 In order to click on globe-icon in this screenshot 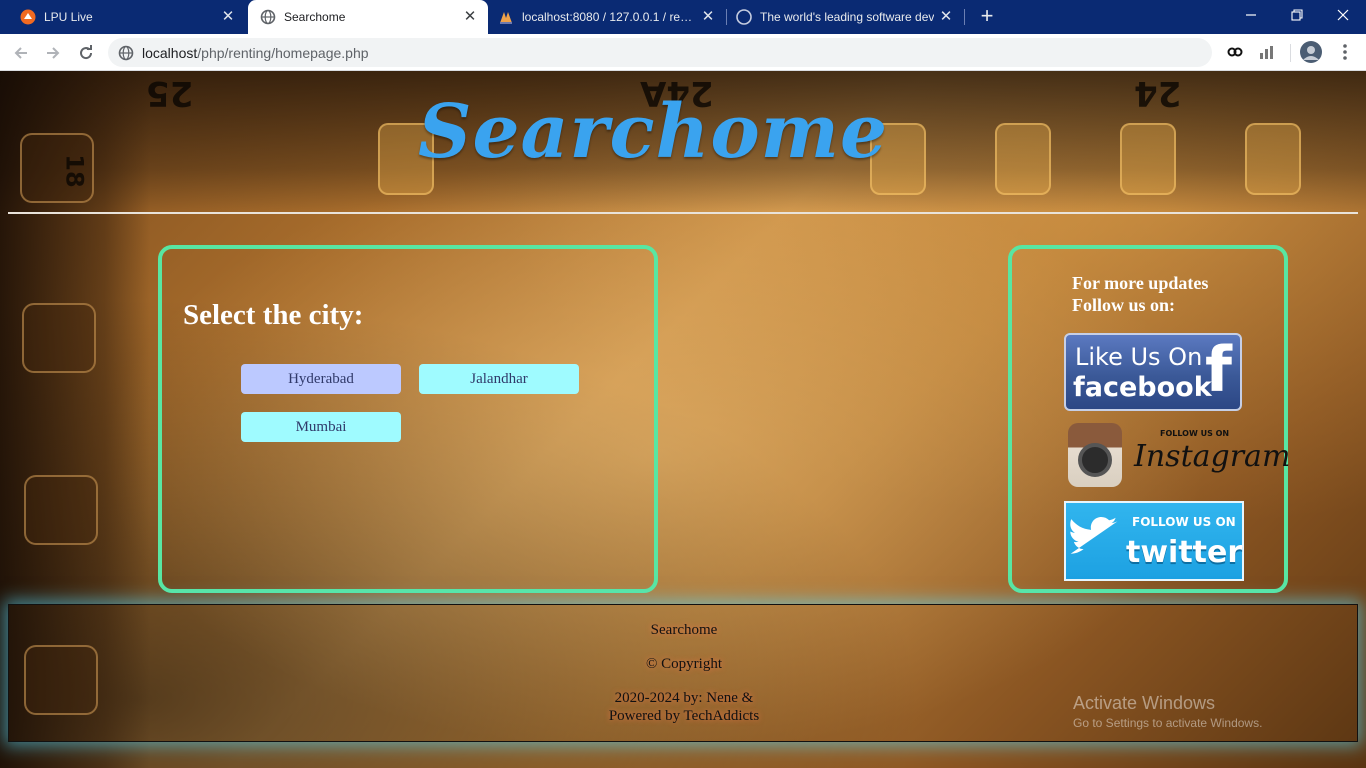, I will do `click(268, 17)`.